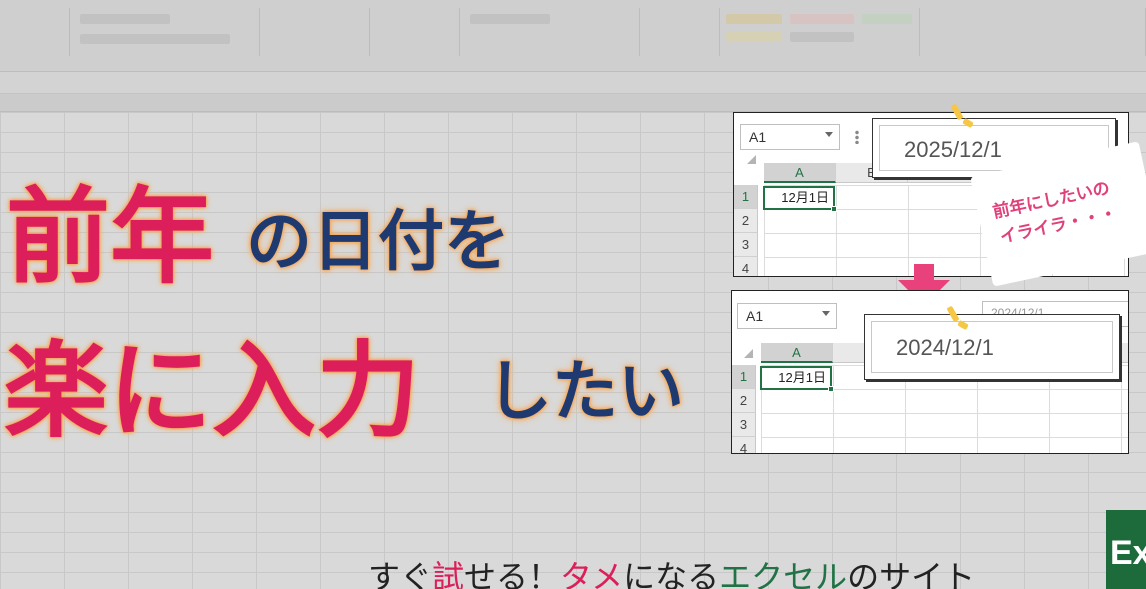  Describe the element at coordinates (448, 573) in the screenshot. I see `tagline-part-accent: 試` at that location.